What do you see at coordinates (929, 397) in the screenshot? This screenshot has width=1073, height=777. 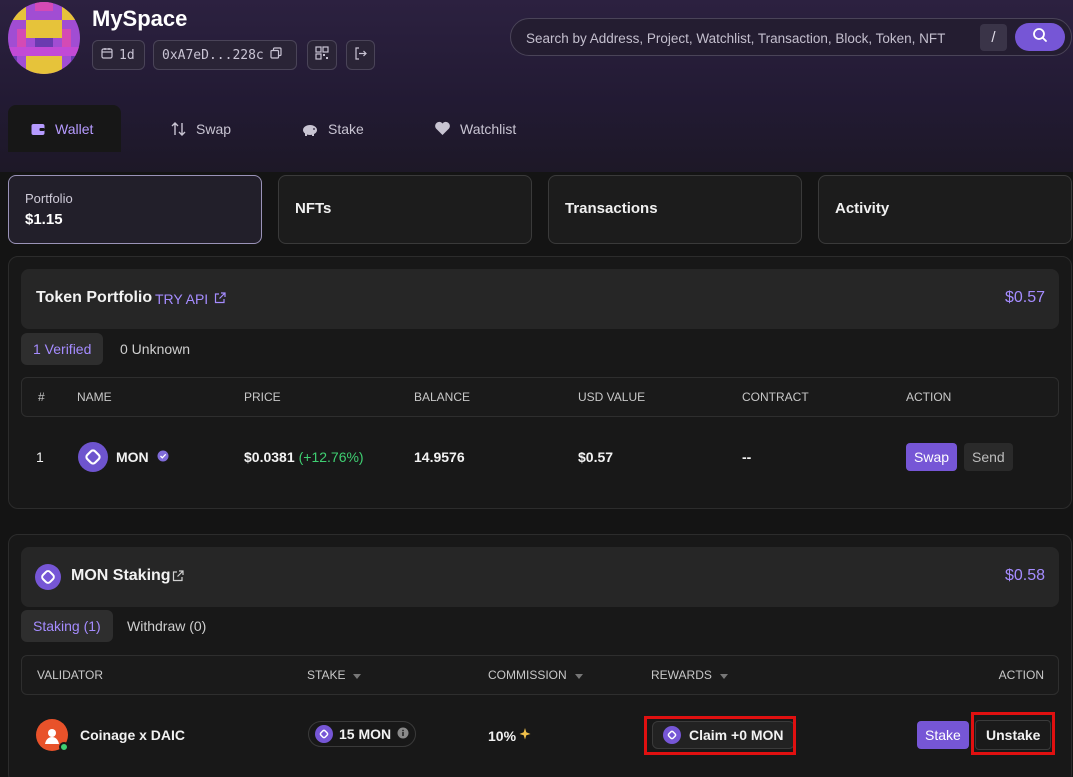 I see `col-action: ACTION` at bounding box center [929, 397].